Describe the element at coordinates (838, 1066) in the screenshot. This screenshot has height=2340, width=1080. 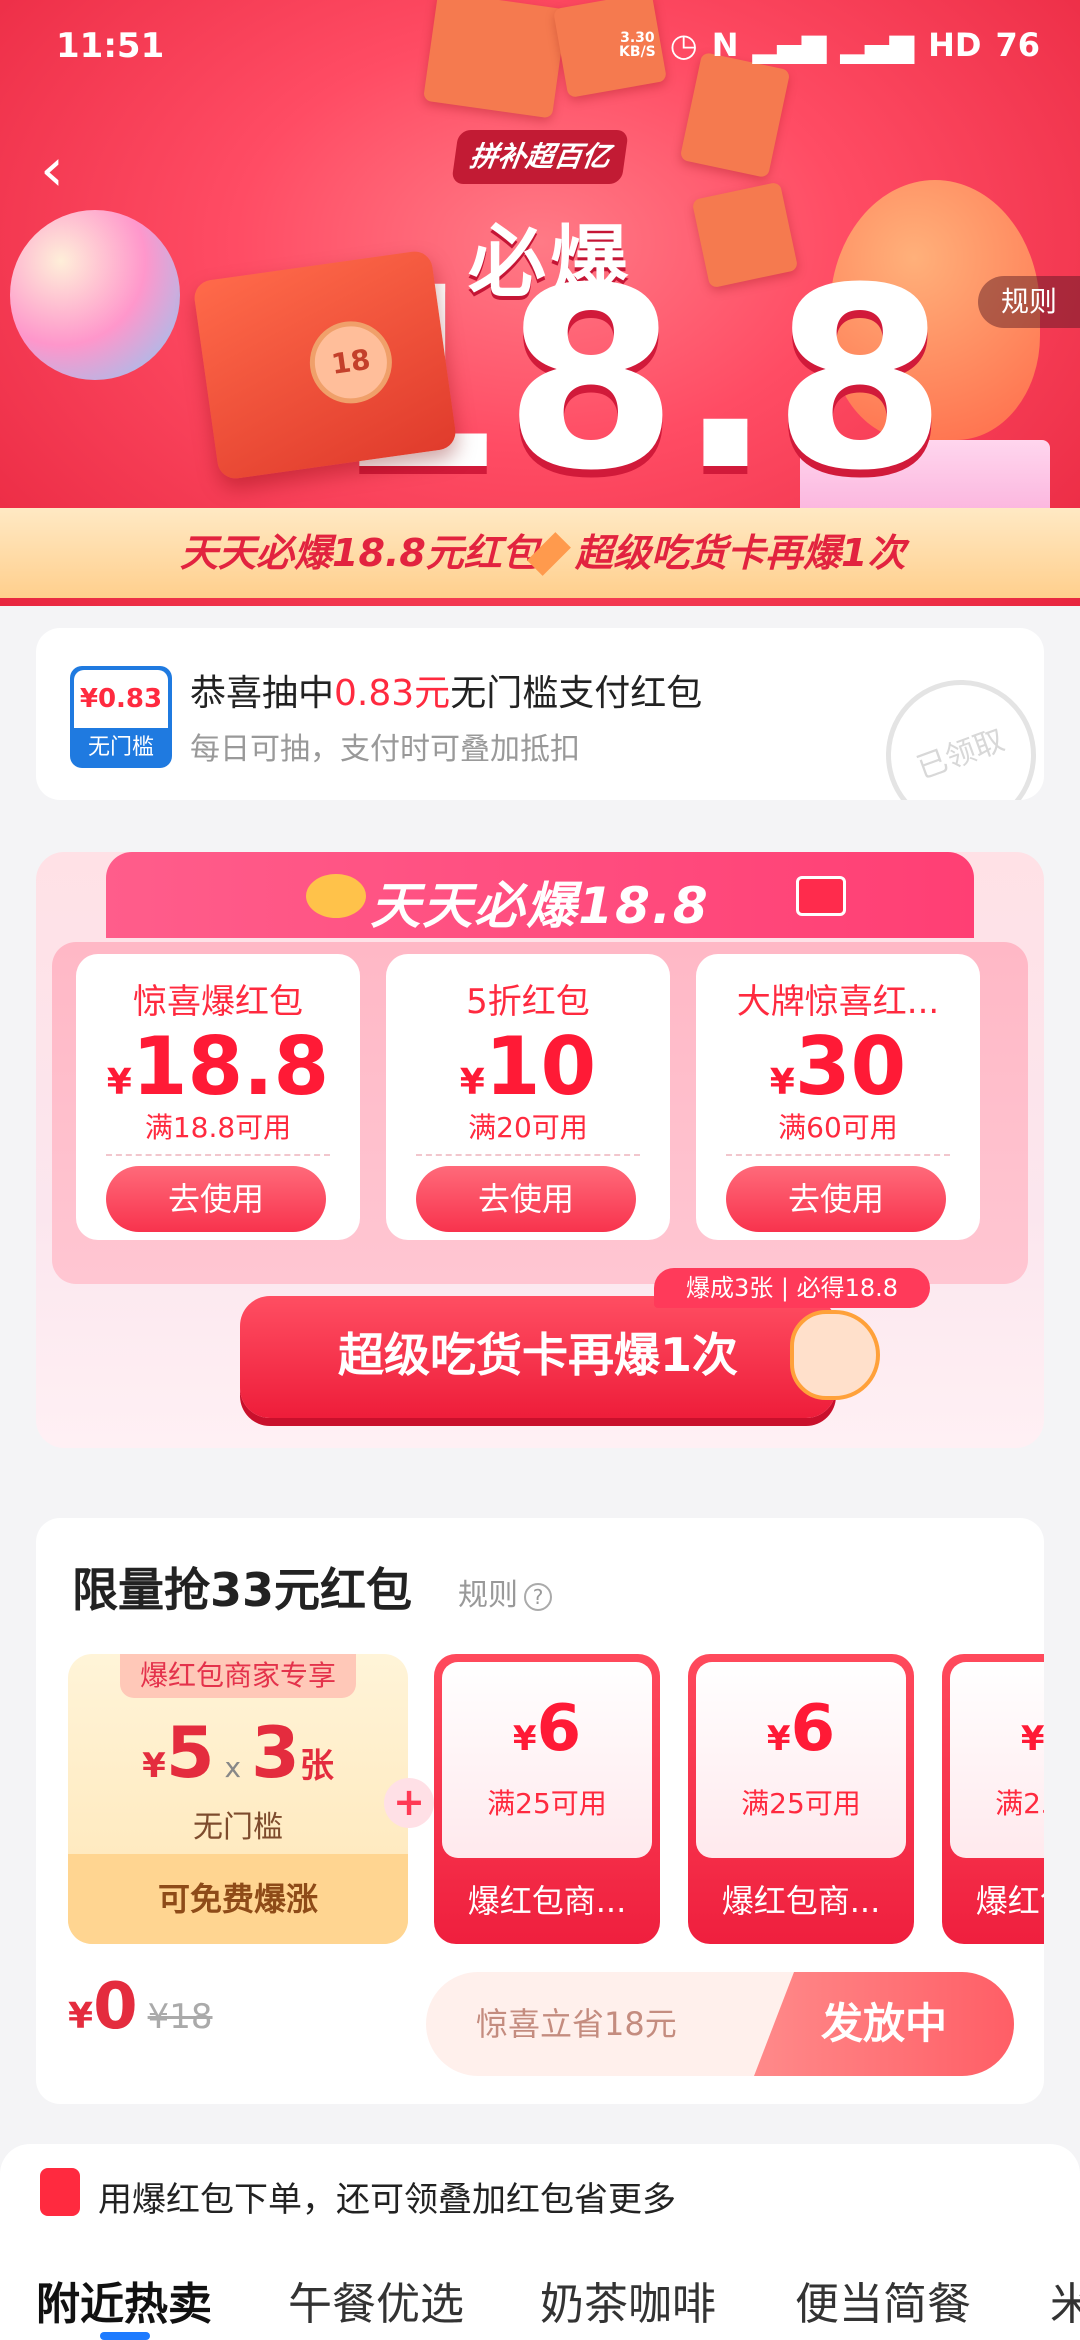
I see `coupon-price: ¥30` at that location.